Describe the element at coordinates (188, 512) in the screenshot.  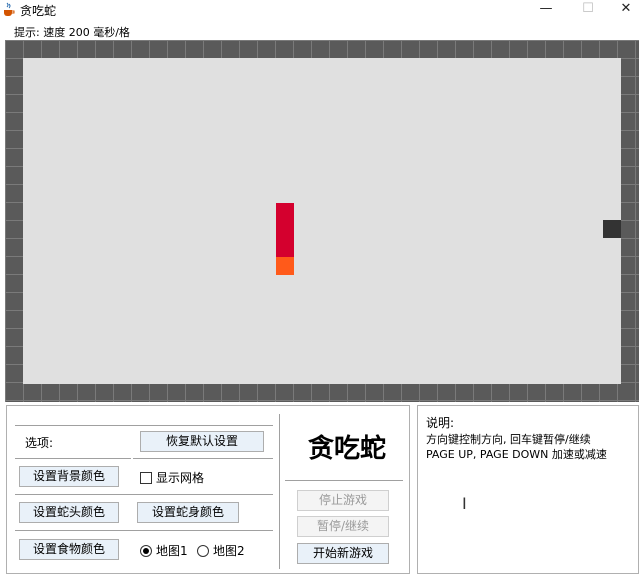
I see `set-body-color-button: 设置蛇身颜色` at that location.